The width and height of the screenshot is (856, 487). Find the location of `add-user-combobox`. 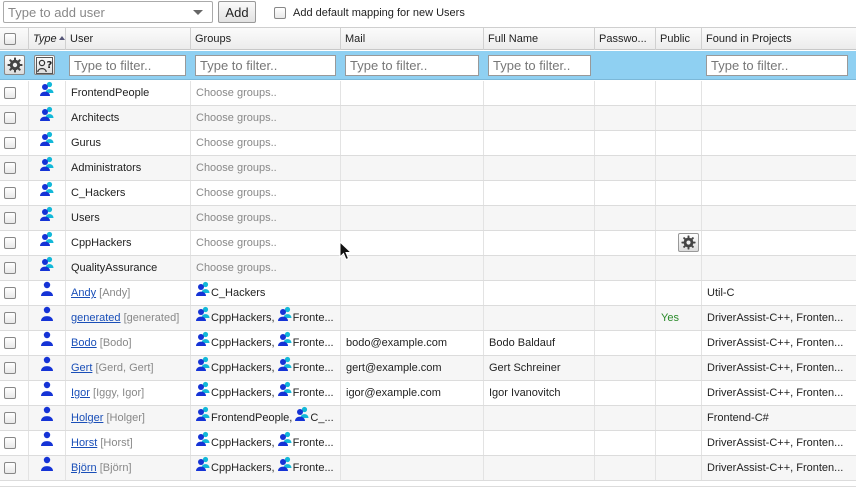

add-user-combobox is located at coordinates (108, 12).